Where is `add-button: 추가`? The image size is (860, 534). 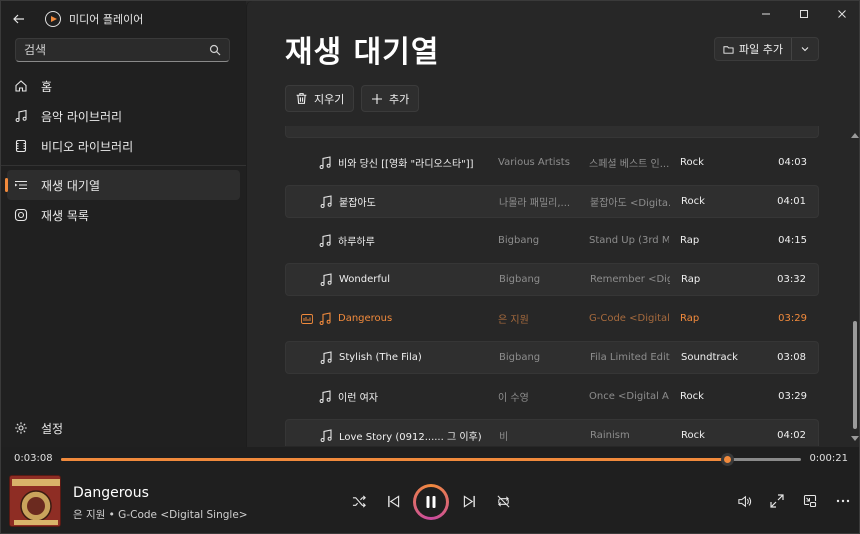 add-button: 추가 is located at coordinates (390, 98).